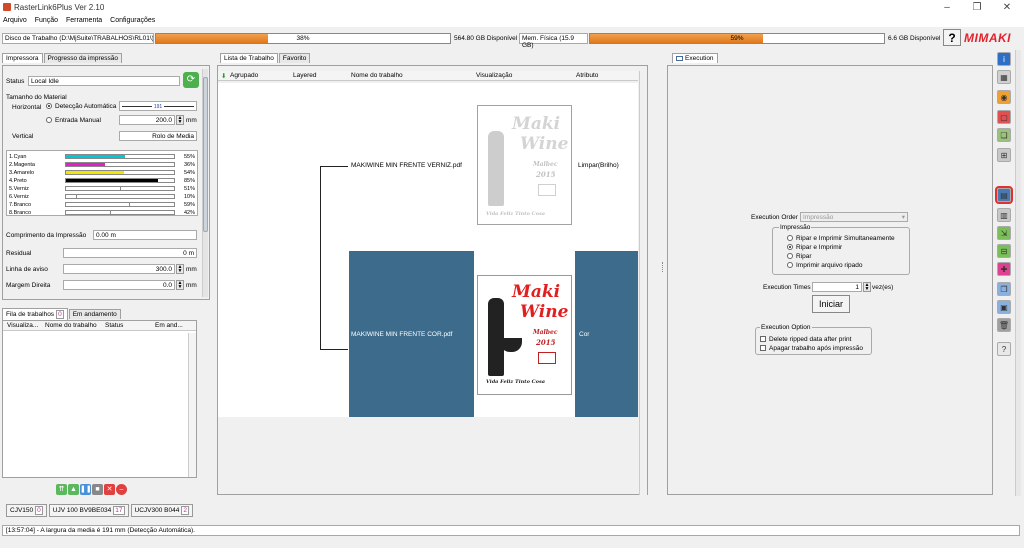 This screenshot has width=1024, height=548. What do you see at coordinates (1004, 325) in the screenshot?
I see `trash-icon: 🗑` at bounding box center [1004, 325].